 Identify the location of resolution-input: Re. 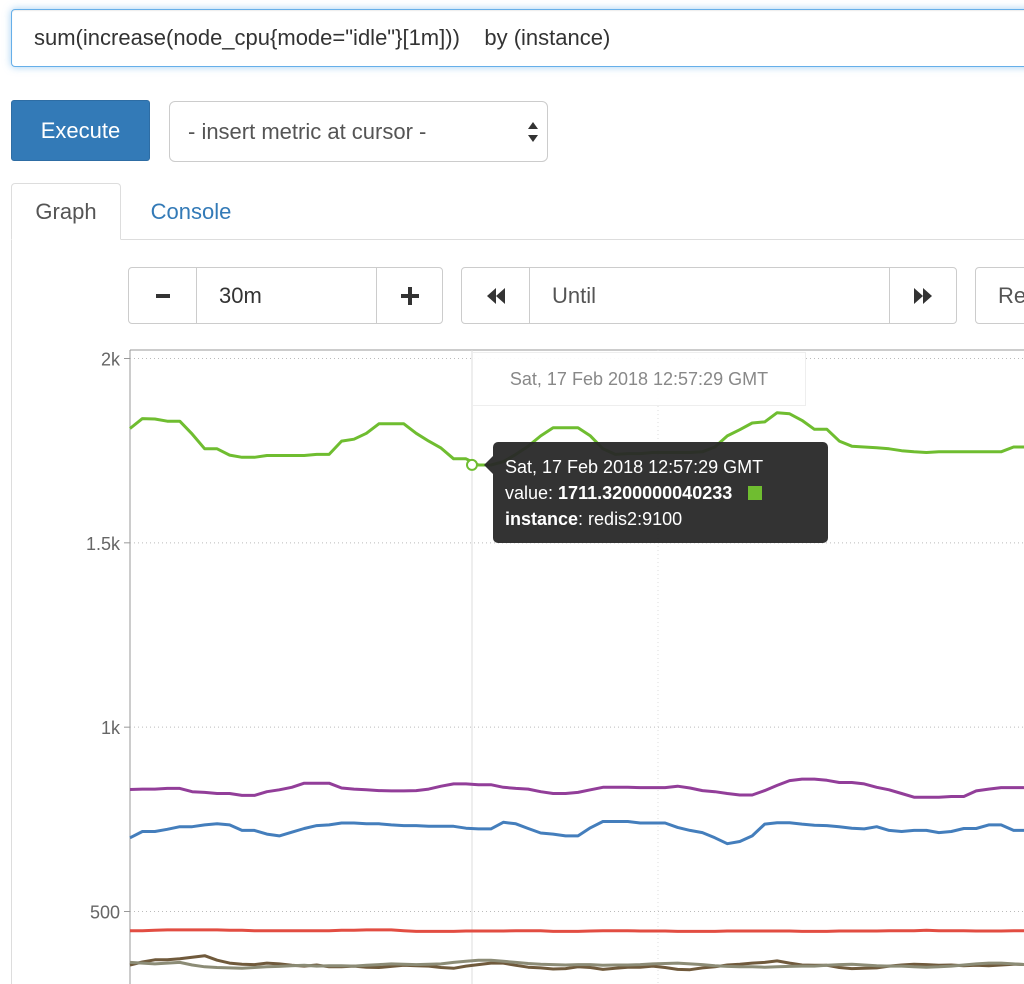
(999, 295).